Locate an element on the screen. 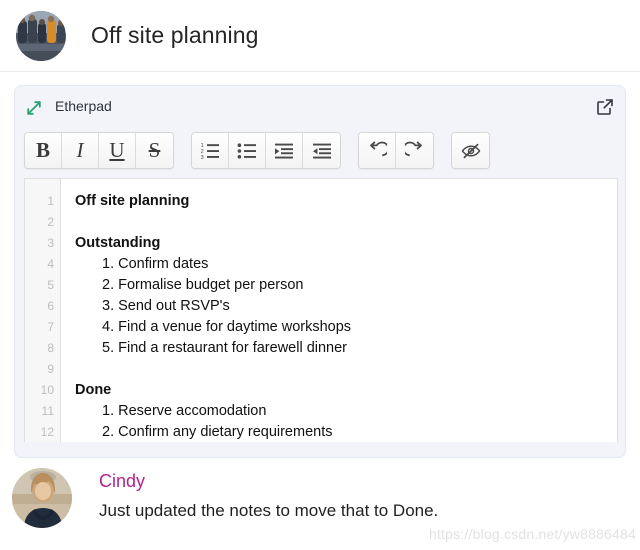  underline-button: U is located at coordinates (117, 150).